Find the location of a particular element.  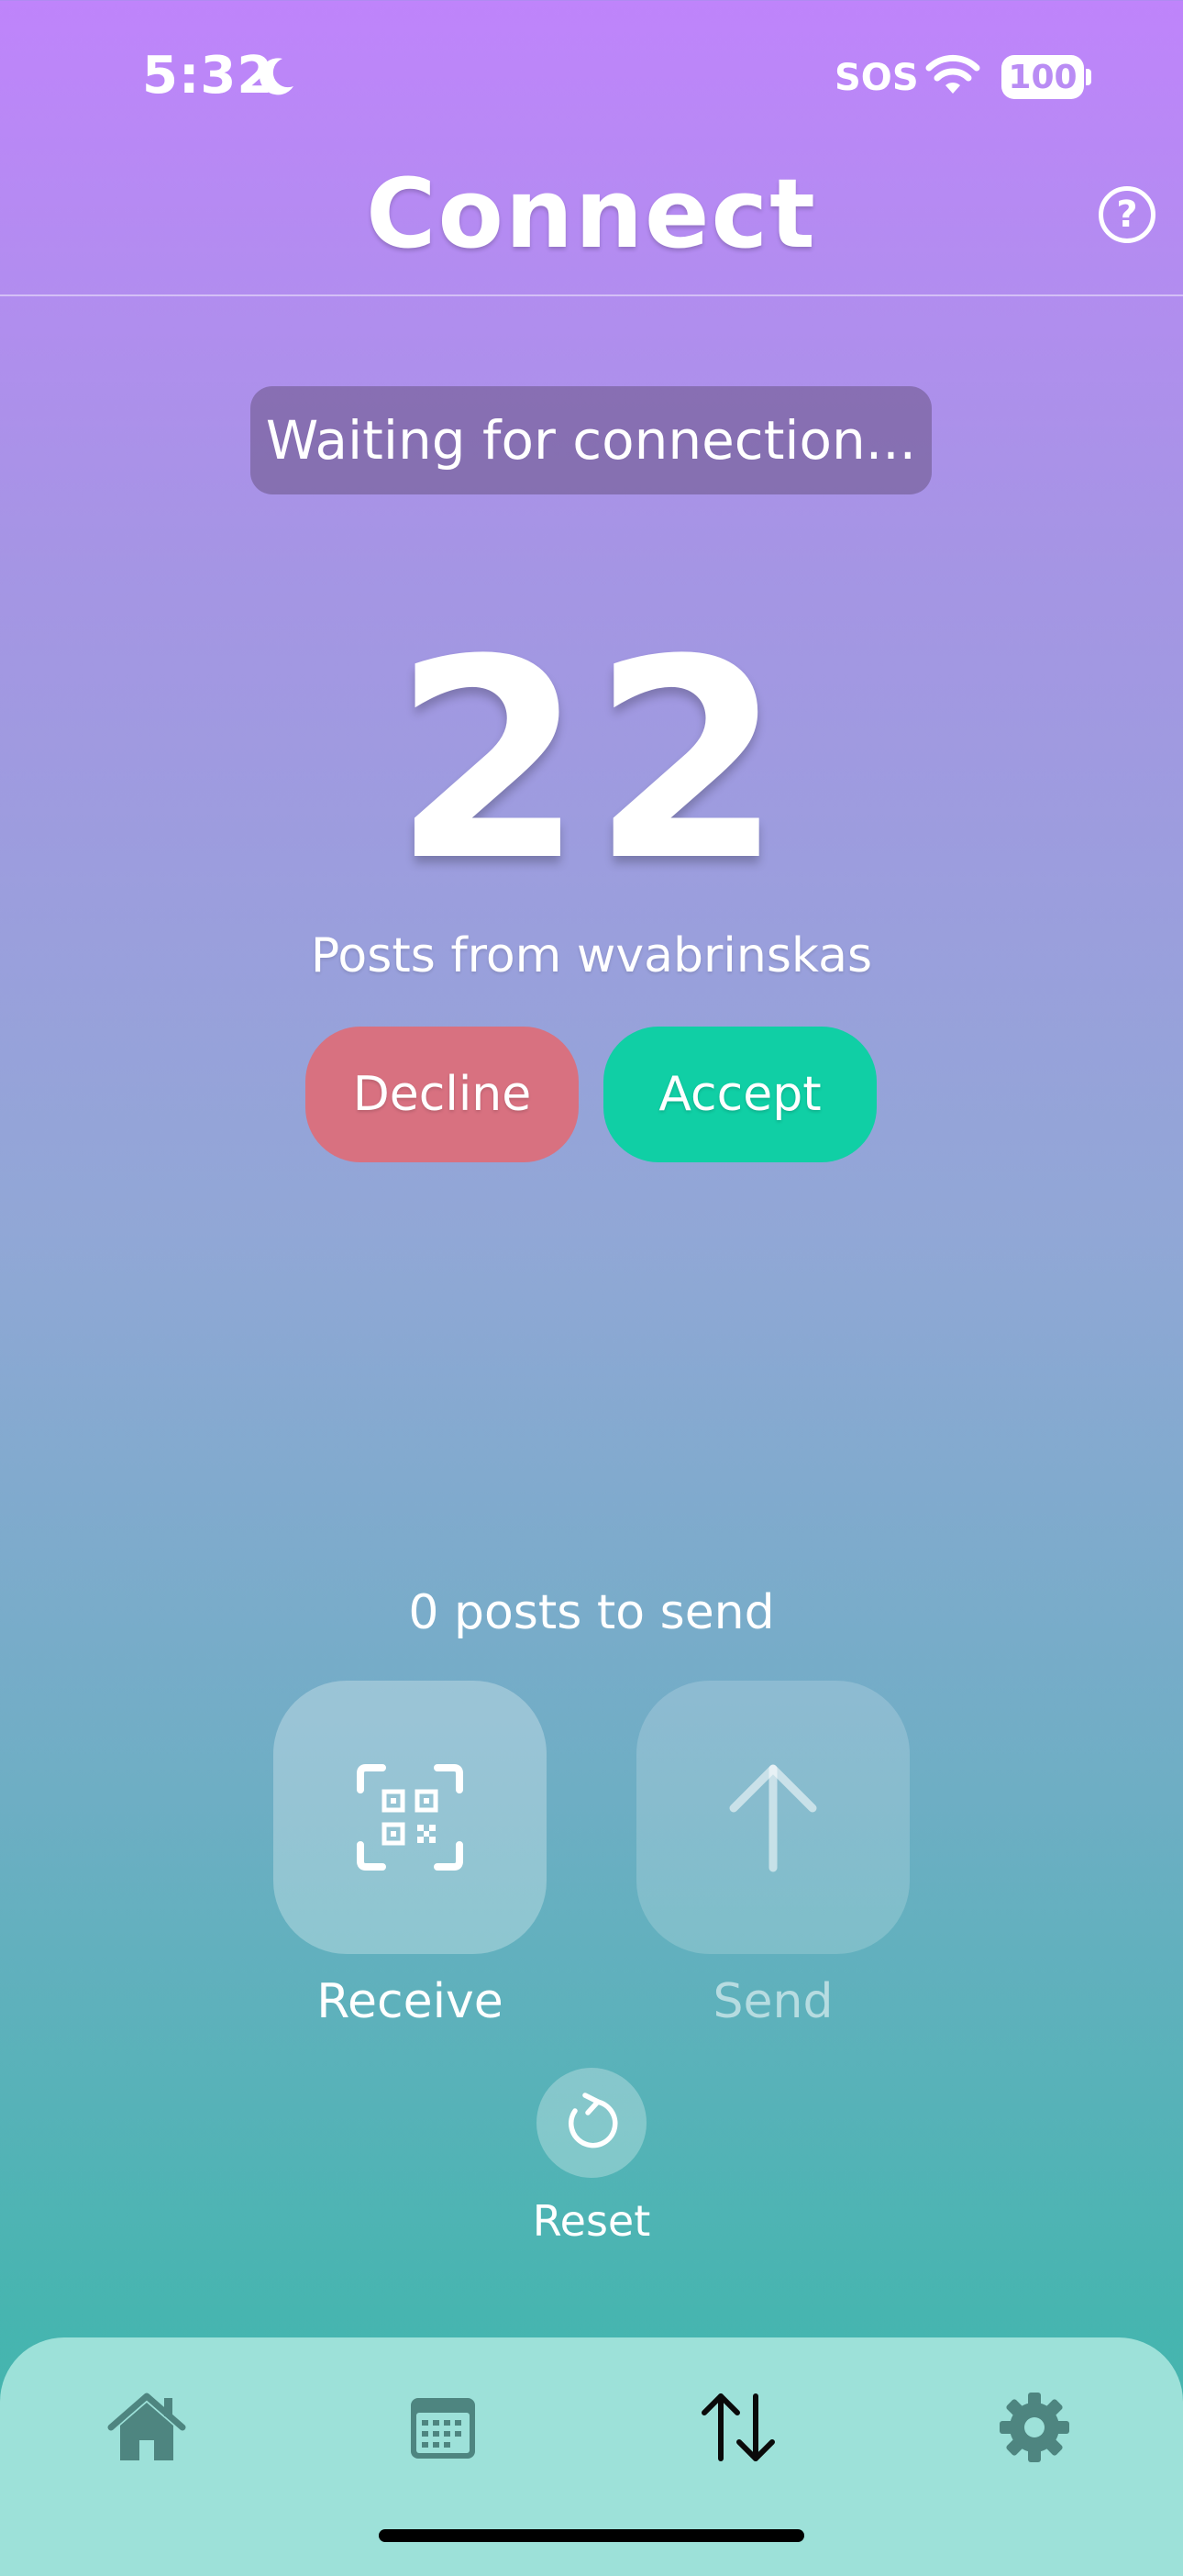

reset-button is located at coordinates (591, 2123).